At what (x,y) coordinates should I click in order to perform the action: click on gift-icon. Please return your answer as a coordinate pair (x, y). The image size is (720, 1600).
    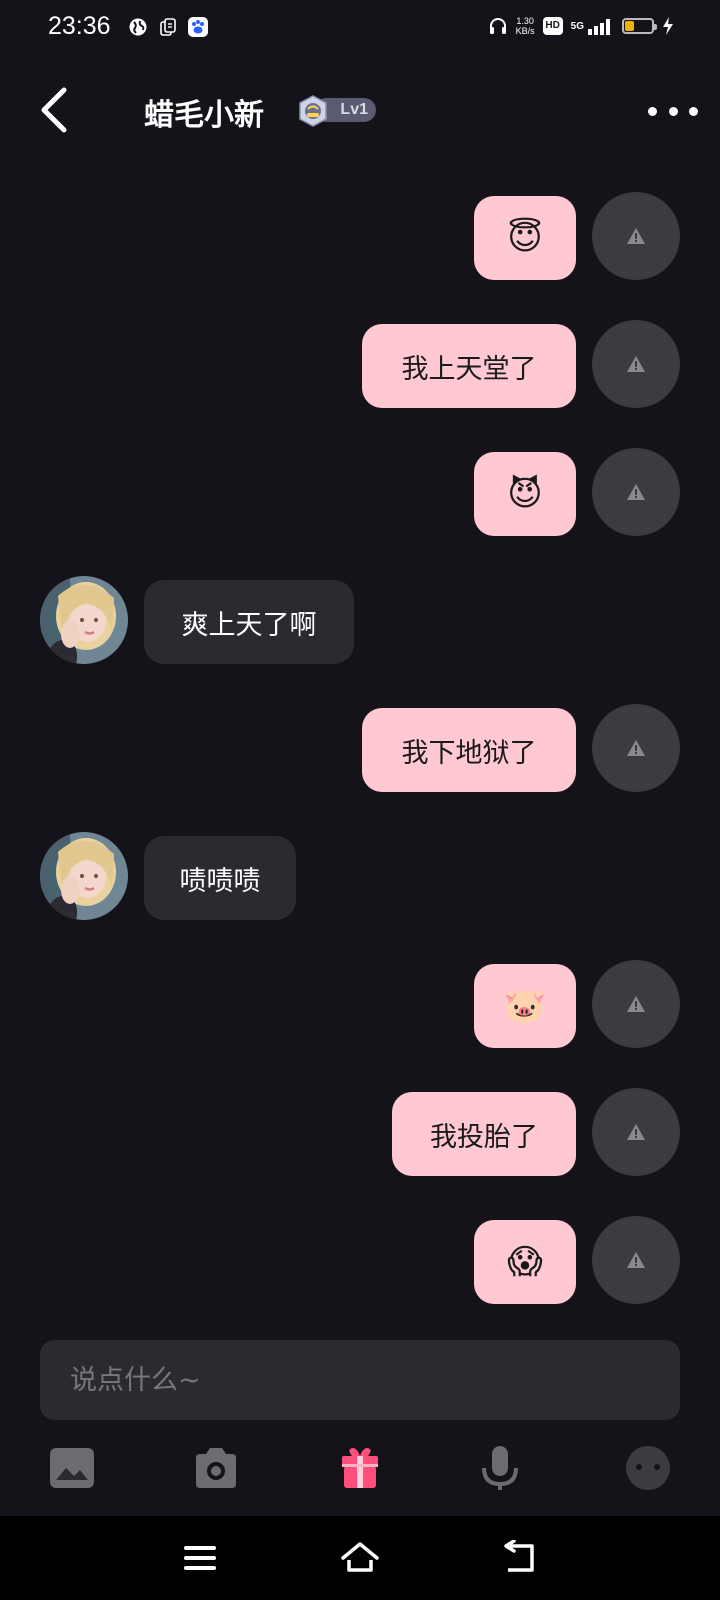
    Looking at the image, I should click on (360, 1468).